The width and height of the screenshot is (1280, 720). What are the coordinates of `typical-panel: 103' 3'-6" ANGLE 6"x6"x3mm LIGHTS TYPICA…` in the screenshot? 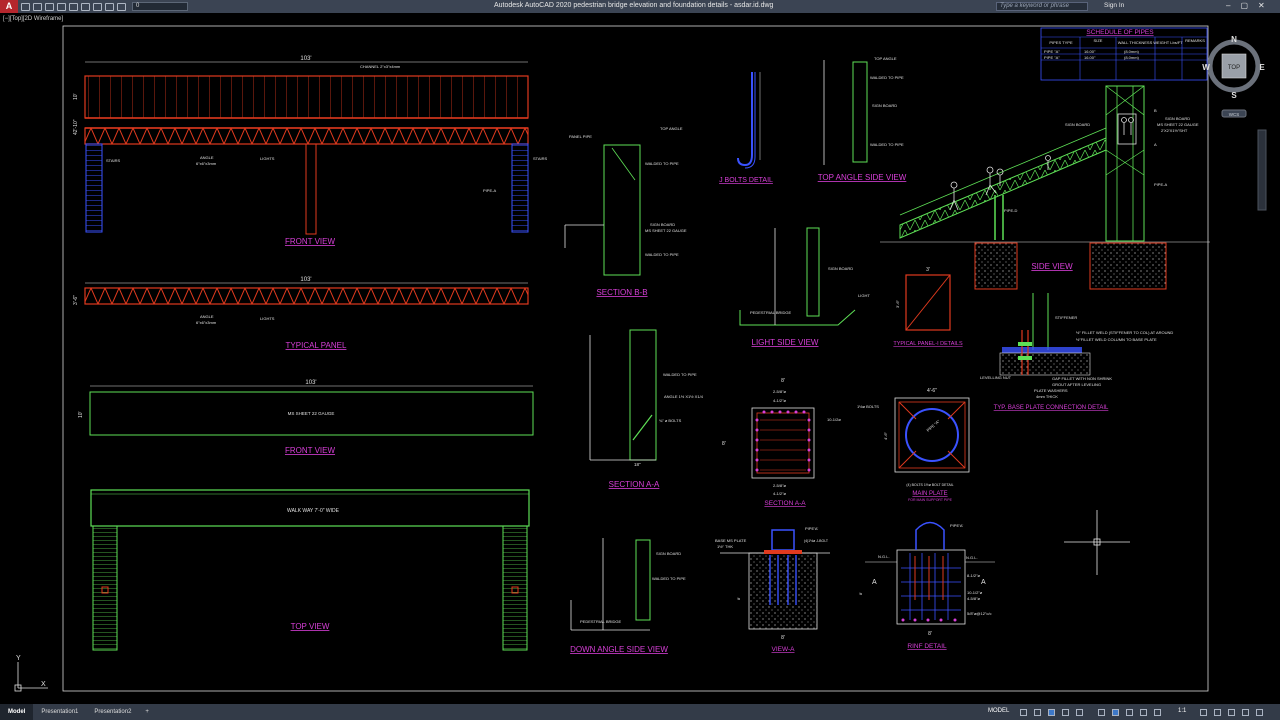 It's located at (301, 313).